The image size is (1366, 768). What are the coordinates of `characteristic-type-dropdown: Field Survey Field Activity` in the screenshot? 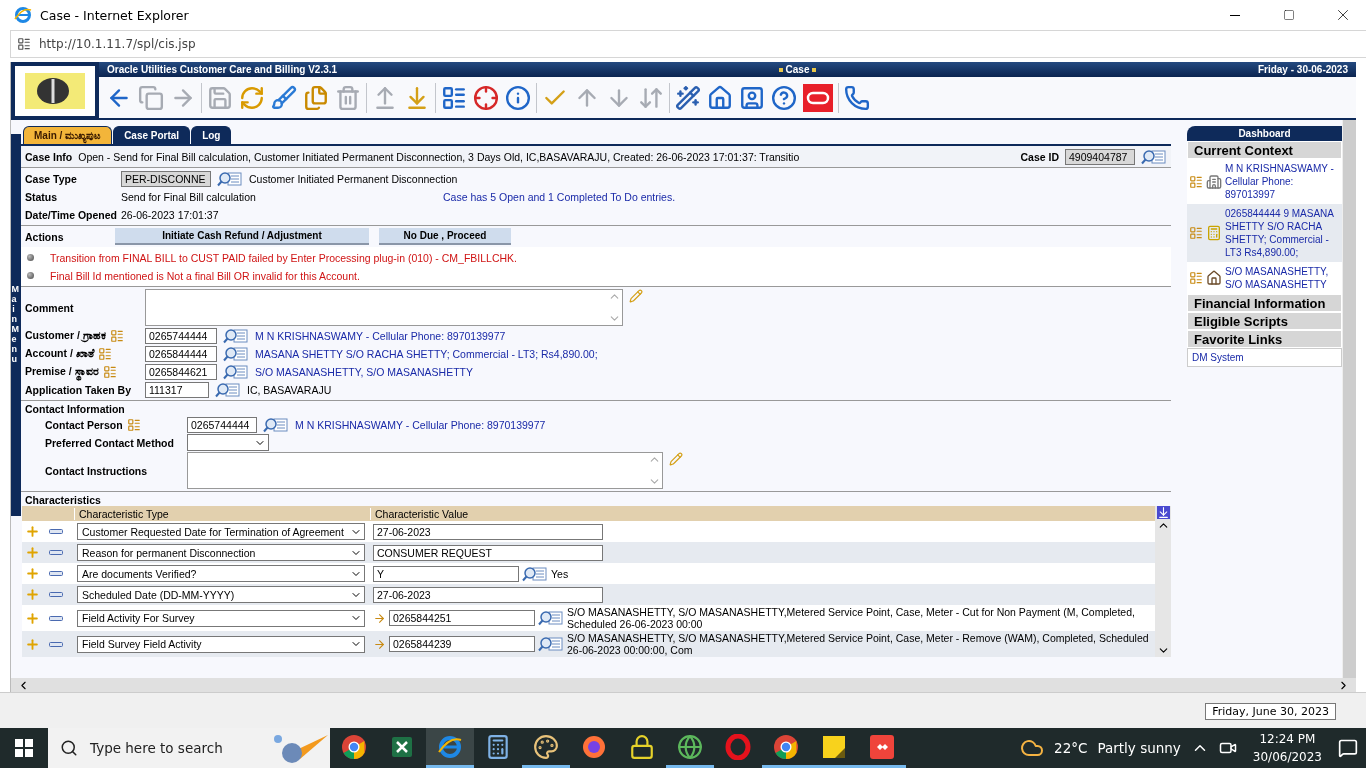 It's located at (221, 644).